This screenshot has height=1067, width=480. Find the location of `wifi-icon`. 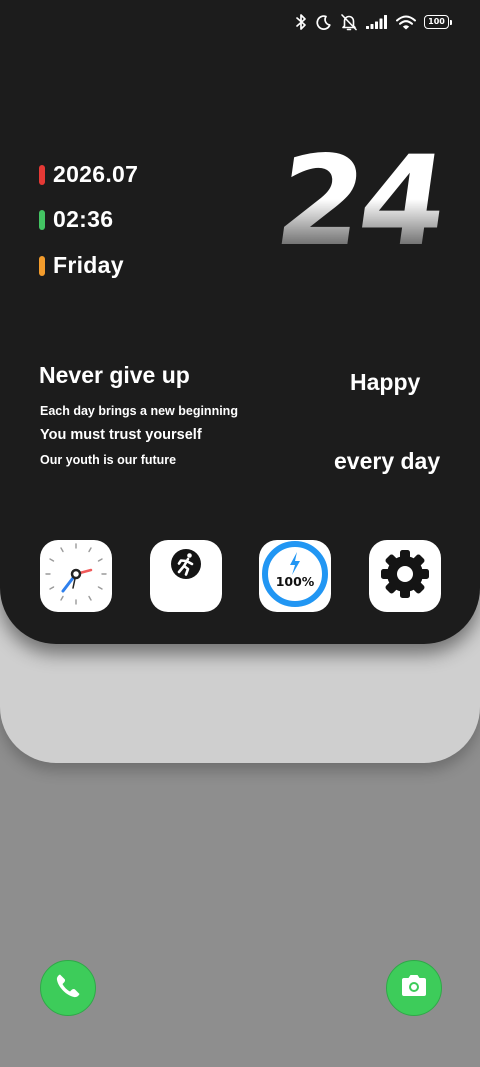

wifi-icon is located at coordinates (406, 22).